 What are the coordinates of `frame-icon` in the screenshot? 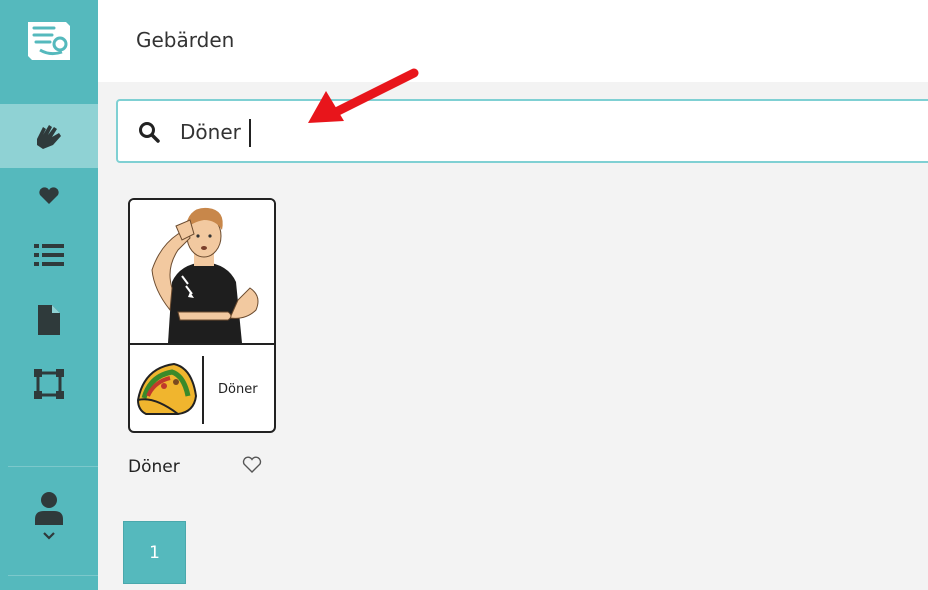 It's located at (49, 384).